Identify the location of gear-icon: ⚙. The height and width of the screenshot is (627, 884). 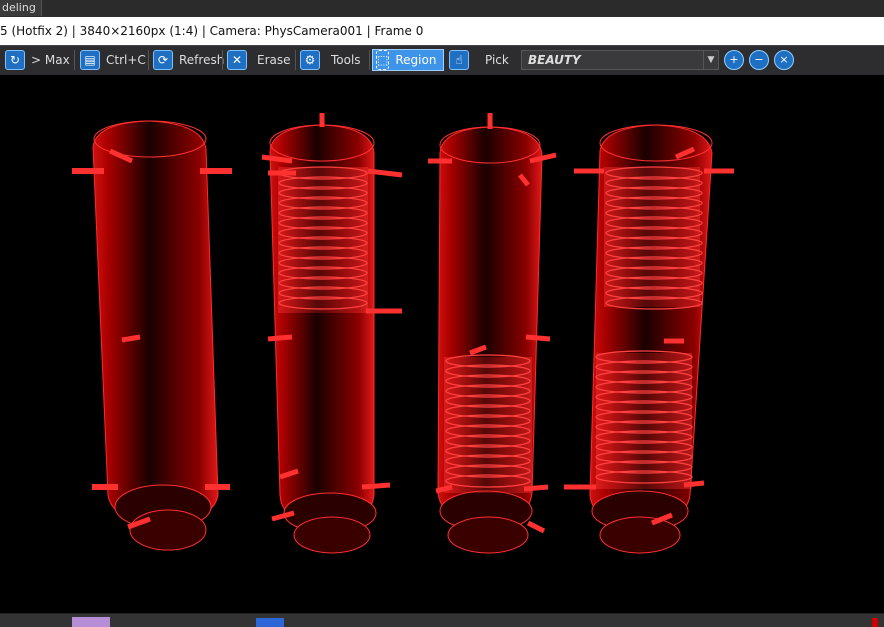
(310, 60).